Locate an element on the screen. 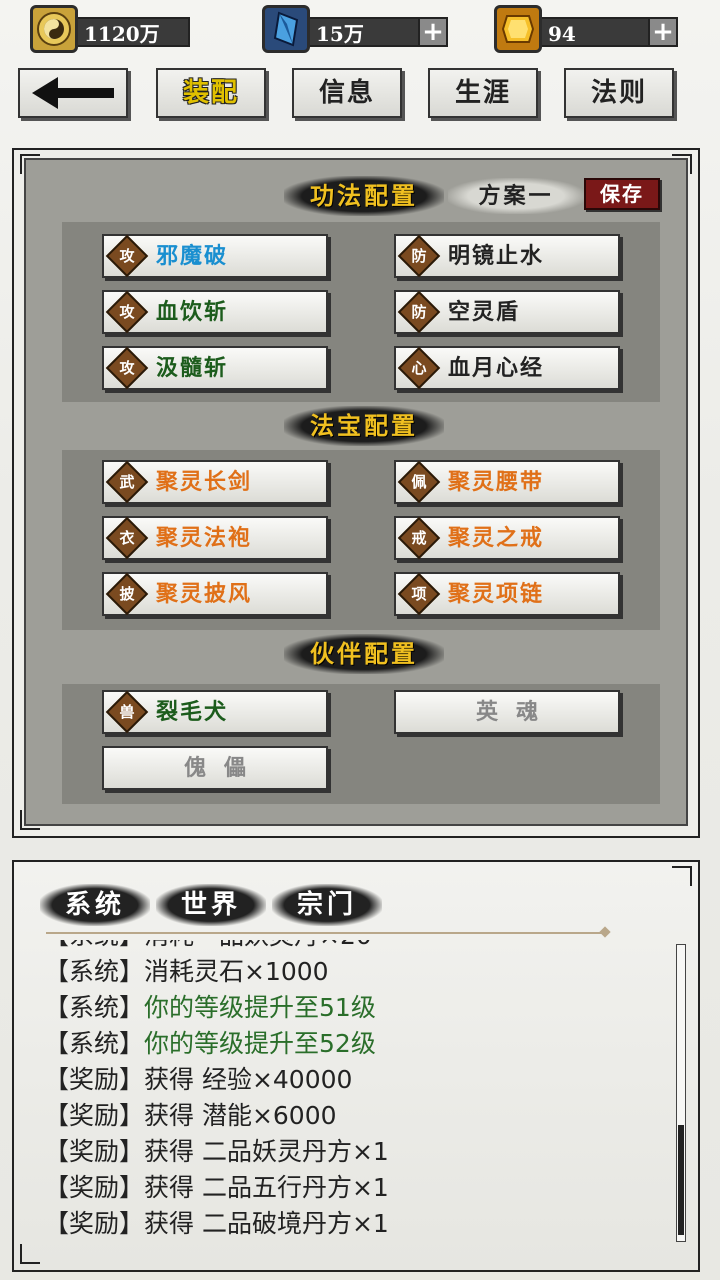 The image size is (720, 1280). back-arrow-icon is located at coordinates (73, 93).